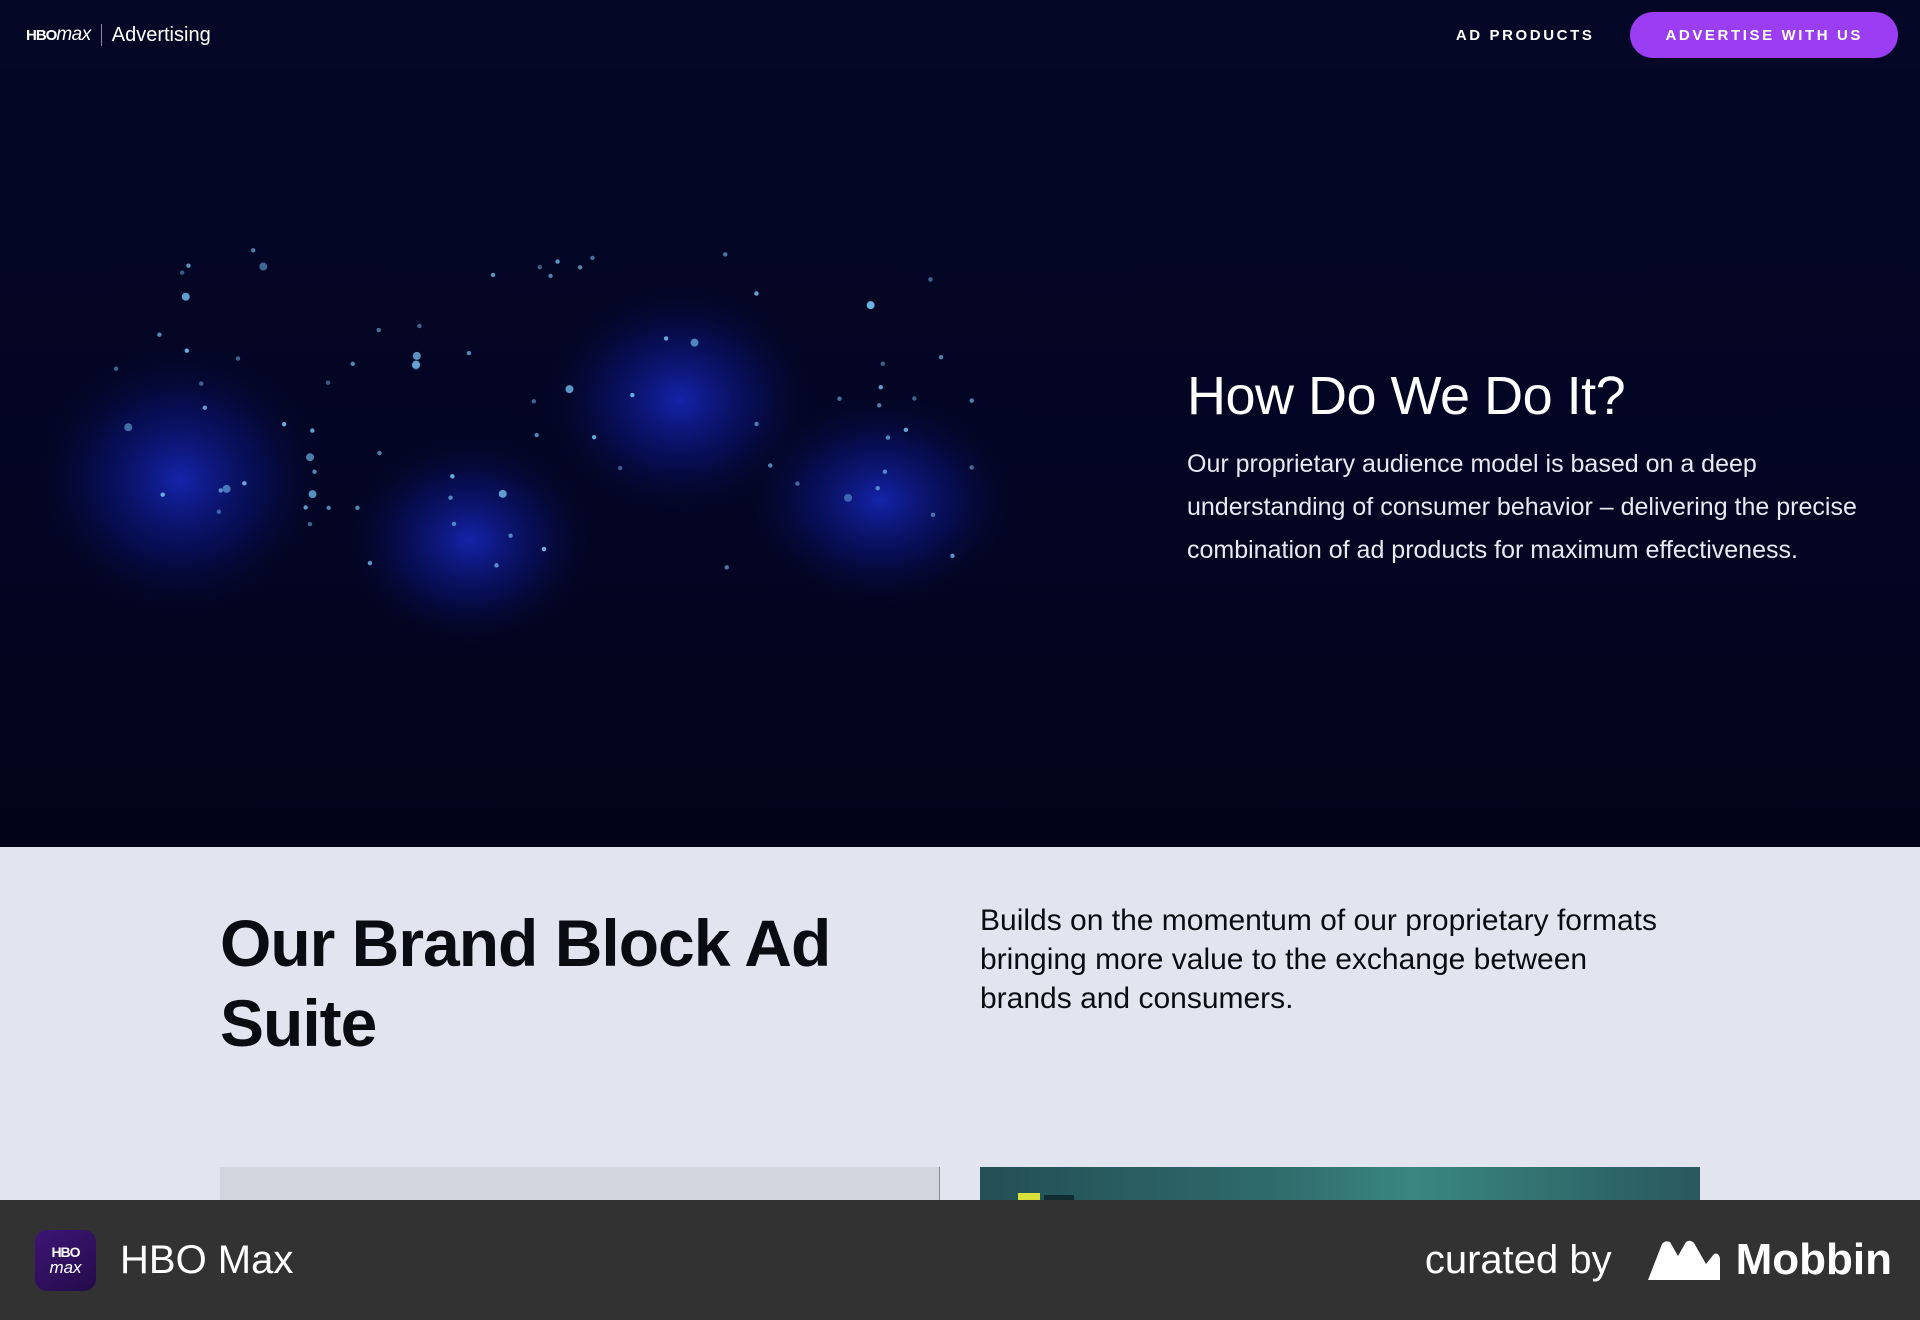 The image size is (1920, 1320). I want to click on brand-advertising-label: Advertising, so click(161, 34).